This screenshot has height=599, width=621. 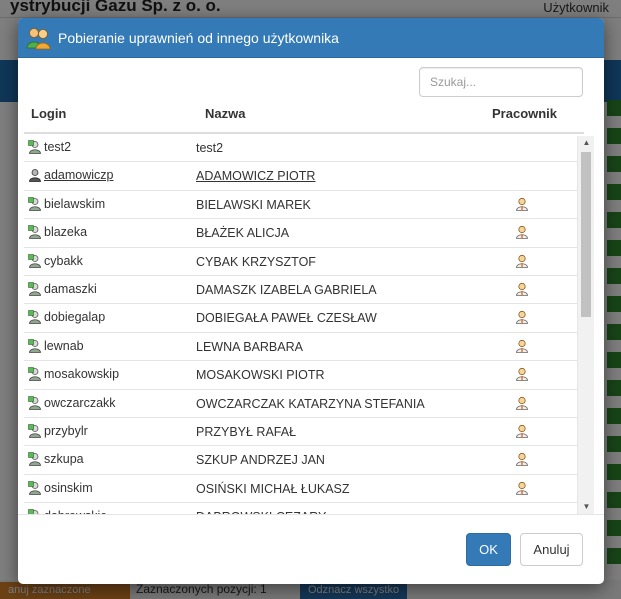 I want to click on cell-nazwa: OSIŃSKI MICHAŁ ŁUKASZ, so click(x=273, y=488).